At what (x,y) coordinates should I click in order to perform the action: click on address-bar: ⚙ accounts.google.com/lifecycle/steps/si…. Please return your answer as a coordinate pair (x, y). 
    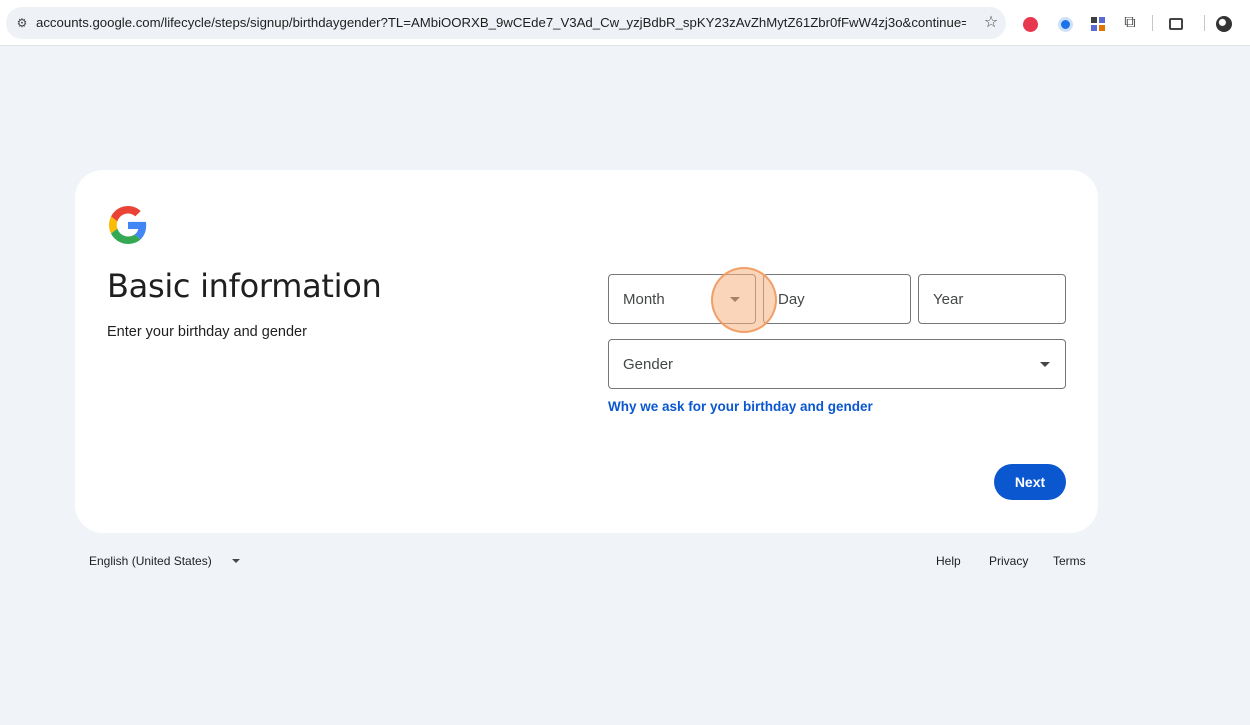
    Looking at the image, I should click on (506, 23).